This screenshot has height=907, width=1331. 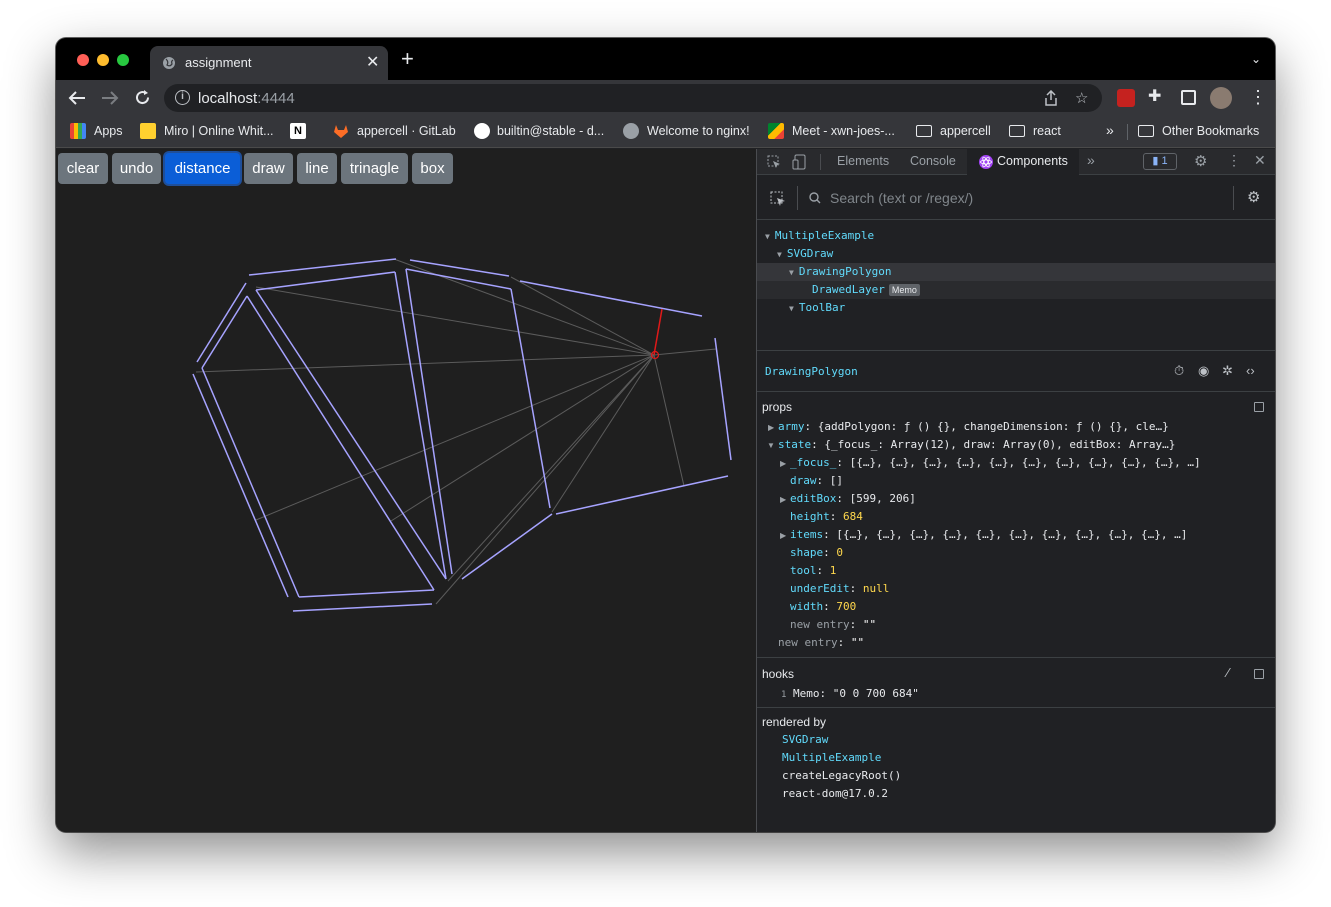 I want to click on prop-new-entry-nested: new entry: "", so click(x=833, y=624).